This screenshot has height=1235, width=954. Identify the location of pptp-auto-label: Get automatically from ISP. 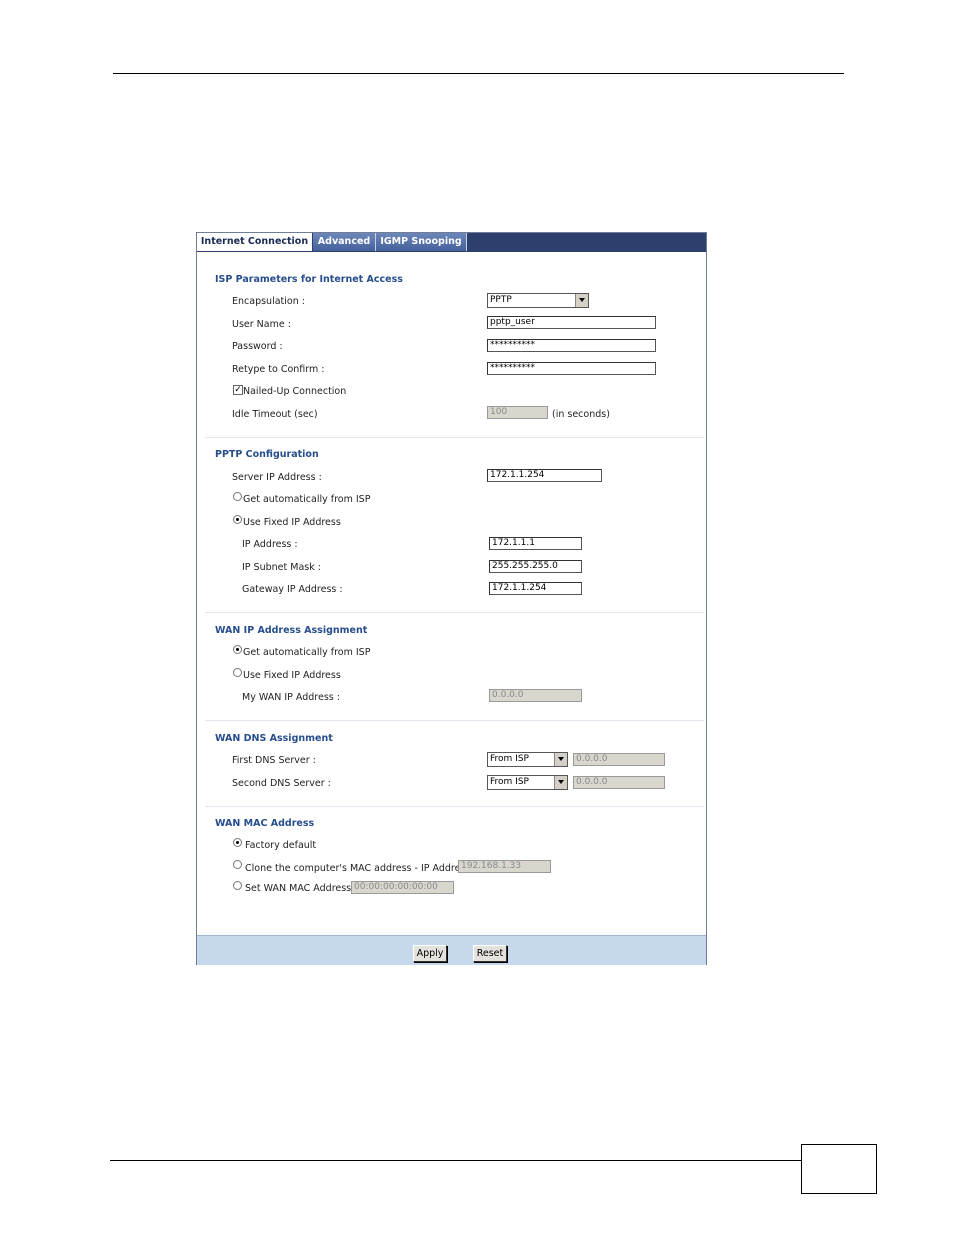
(307, 499).